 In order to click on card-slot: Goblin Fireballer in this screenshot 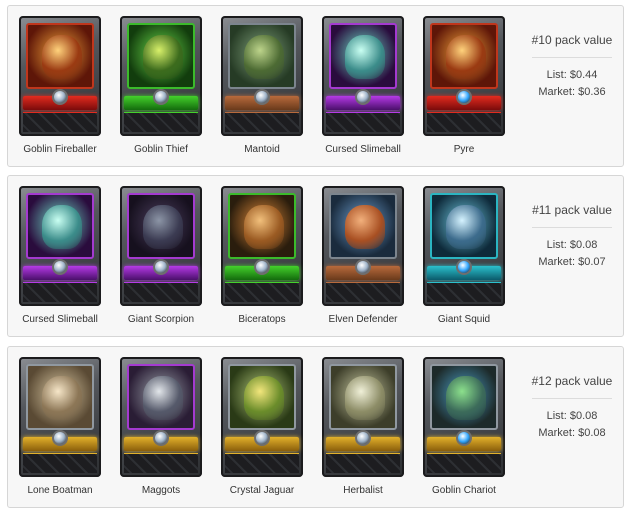, I will do `click(60, 90)`.